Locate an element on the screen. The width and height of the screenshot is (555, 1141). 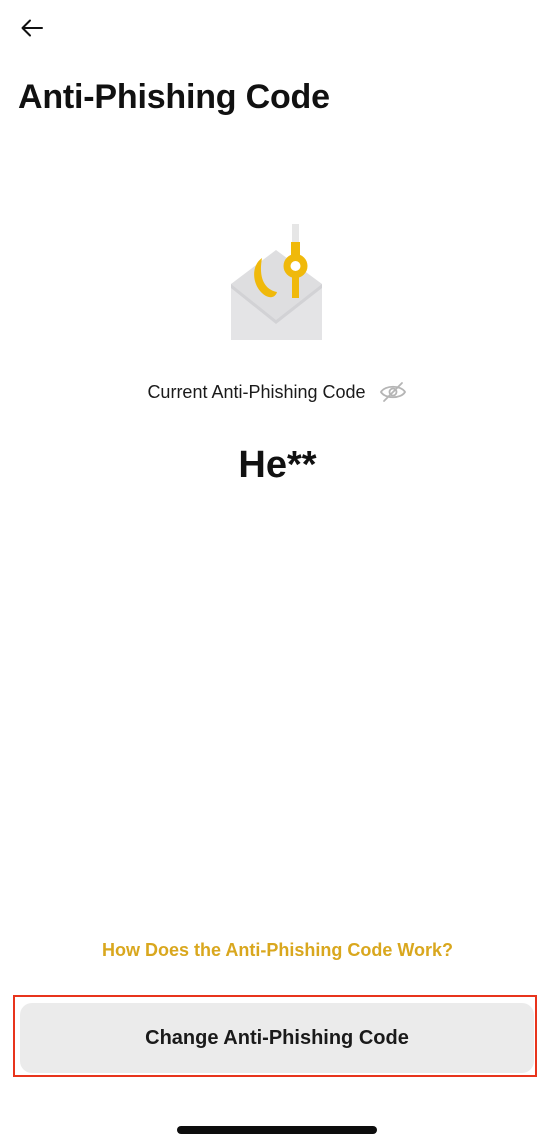
eye-slash-icon is located at coordinates (393, 392).